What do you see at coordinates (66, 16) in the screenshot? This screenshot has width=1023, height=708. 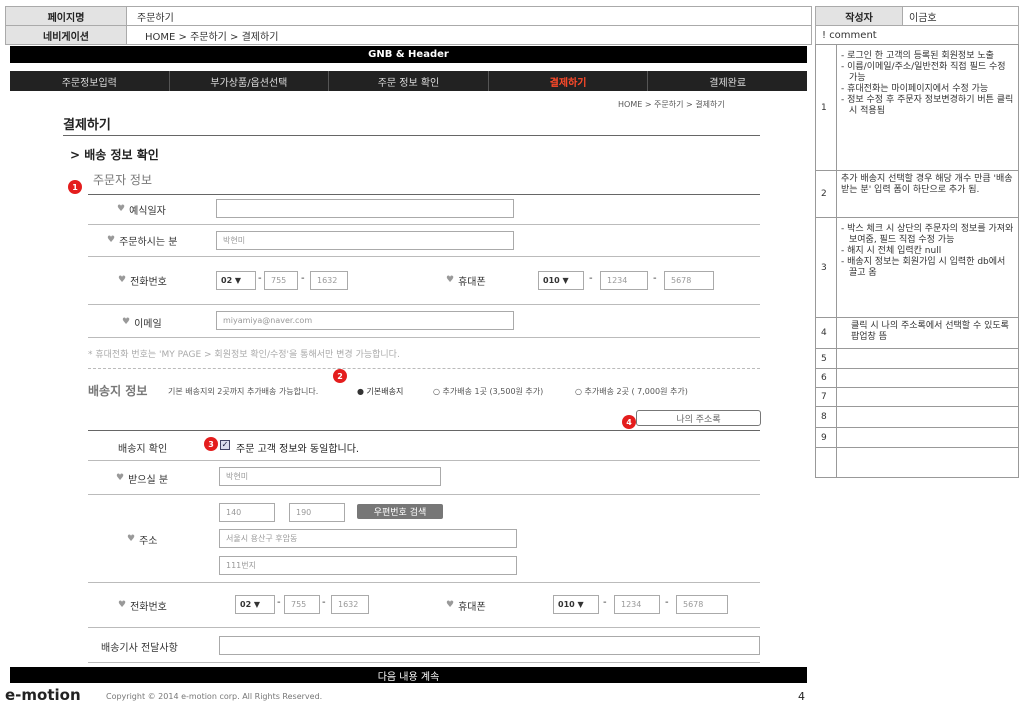 I see `page-name-label: 페이지명` at bounding box center [66, 16].